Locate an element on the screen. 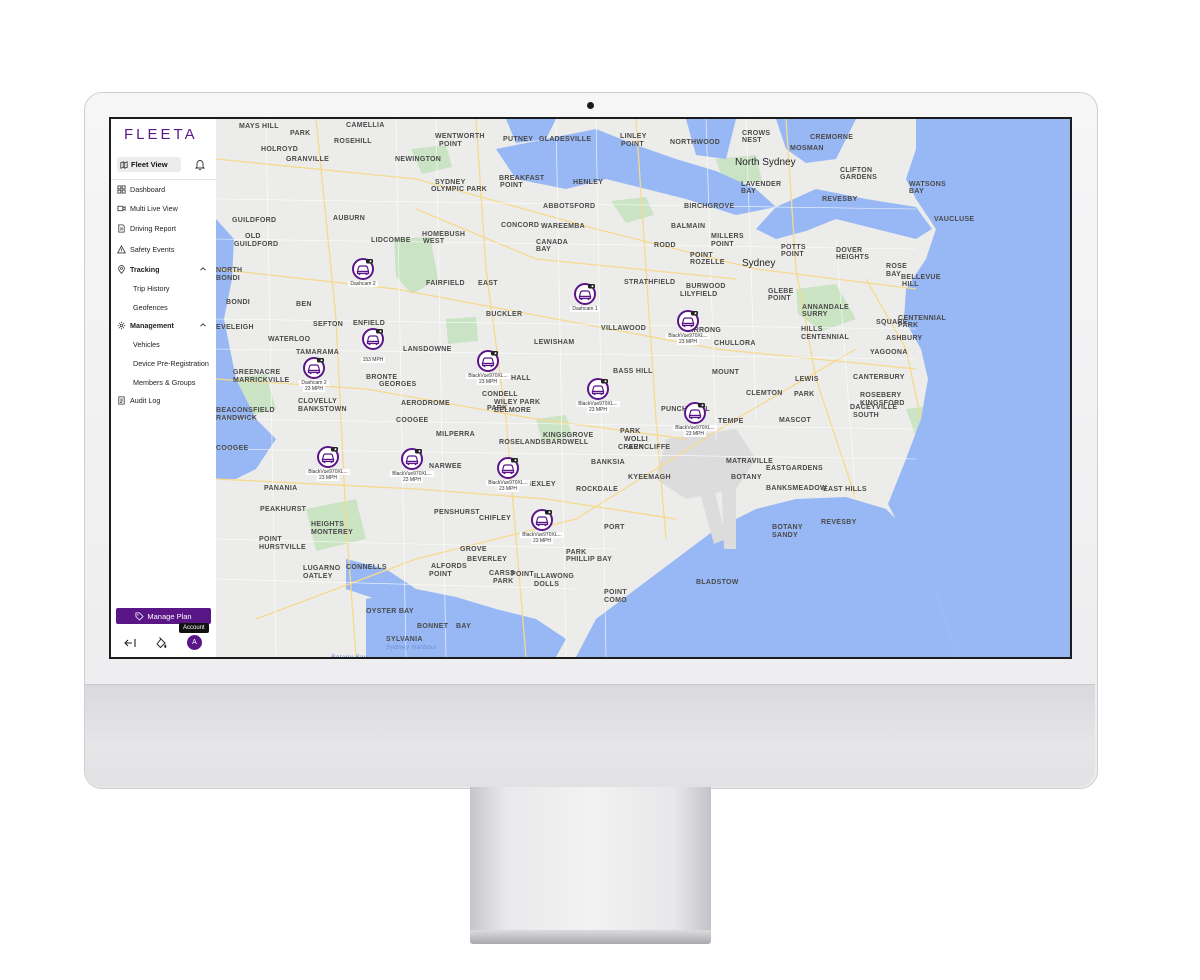 The height and width of the screenshot is (980, 1200). sidebar-item-trip-history: Trip History is located at coordinates (151, 288).